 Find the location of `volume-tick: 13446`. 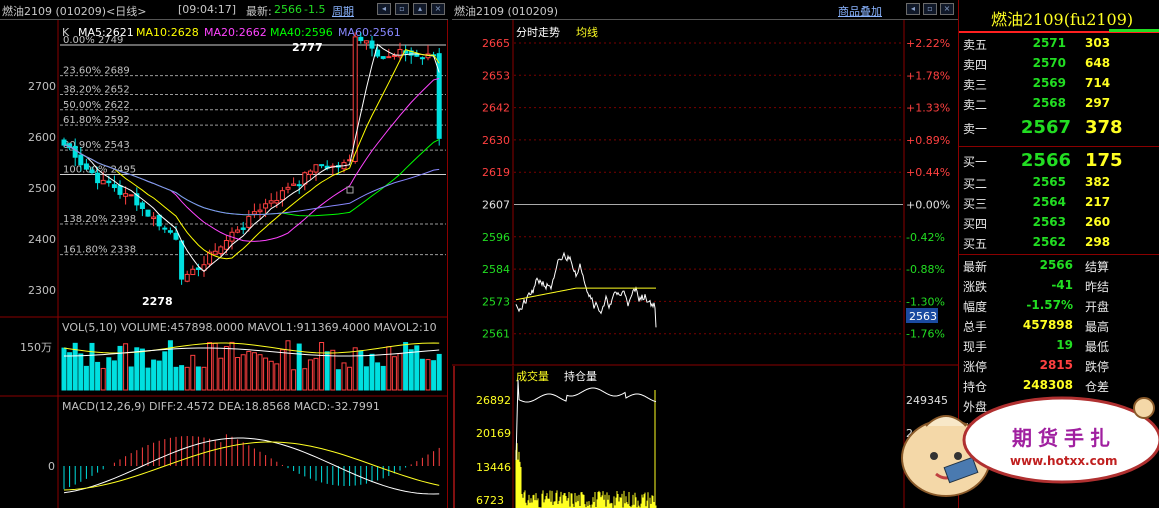

volume-tick: 13446 is located at coordinates (493, 467).